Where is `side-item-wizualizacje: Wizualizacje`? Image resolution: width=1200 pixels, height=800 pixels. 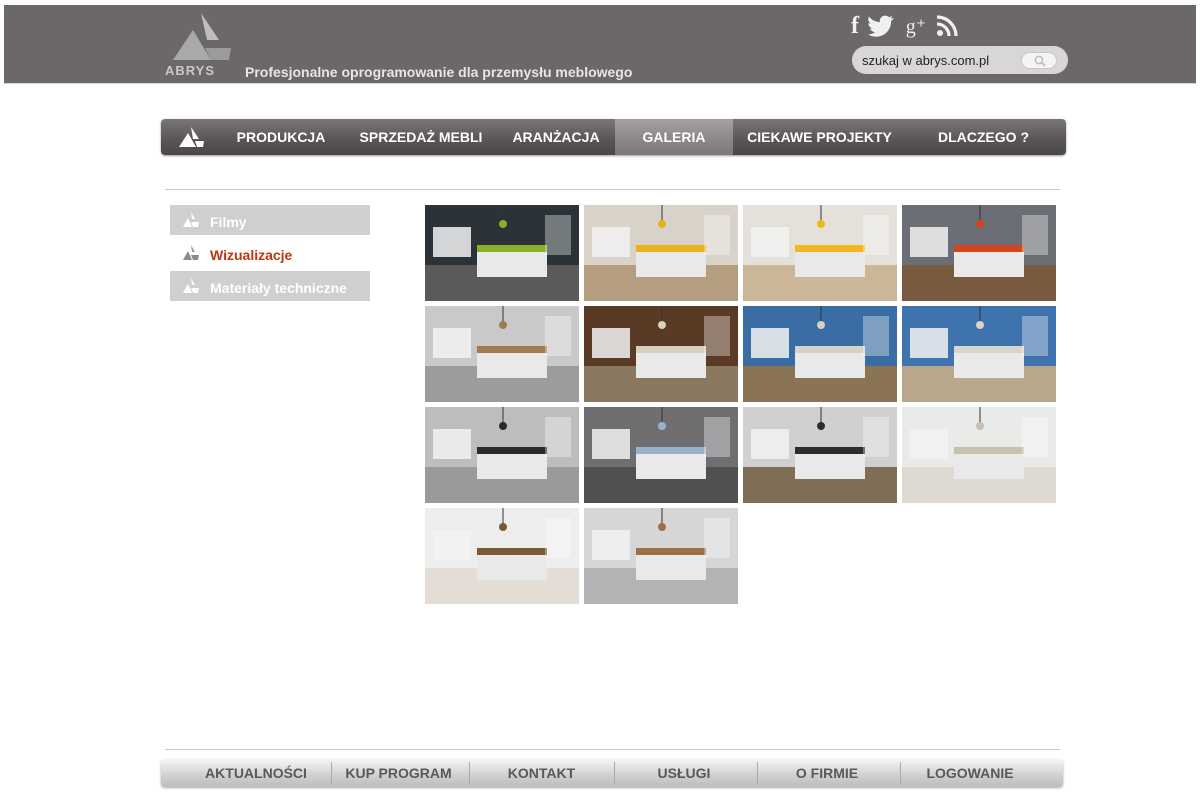
side-item-wizualizacje: Wizualizacje is located at coordinates (270, 253).